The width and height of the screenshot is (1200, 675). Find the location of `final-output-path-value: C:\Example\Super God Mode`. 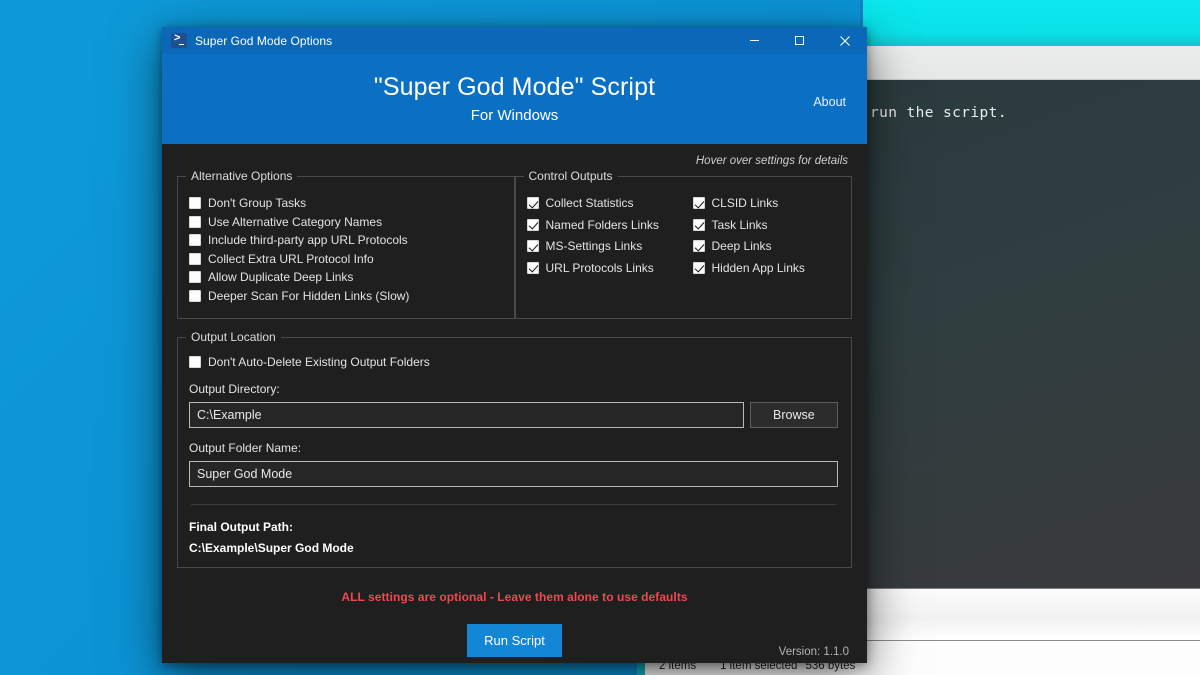

final-output-path-value: C:\Example\Super God Mode is located at coordinates (271, 548).